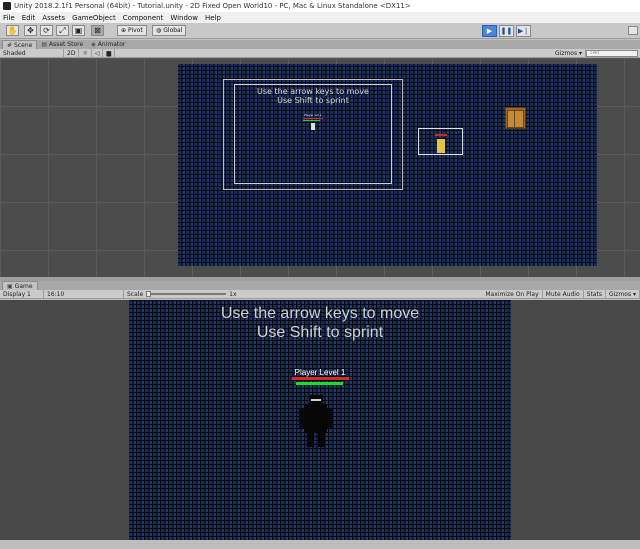 The width and height of the screenshot is (640, 549). I want to click on player-leg-right, so click(321, 440).